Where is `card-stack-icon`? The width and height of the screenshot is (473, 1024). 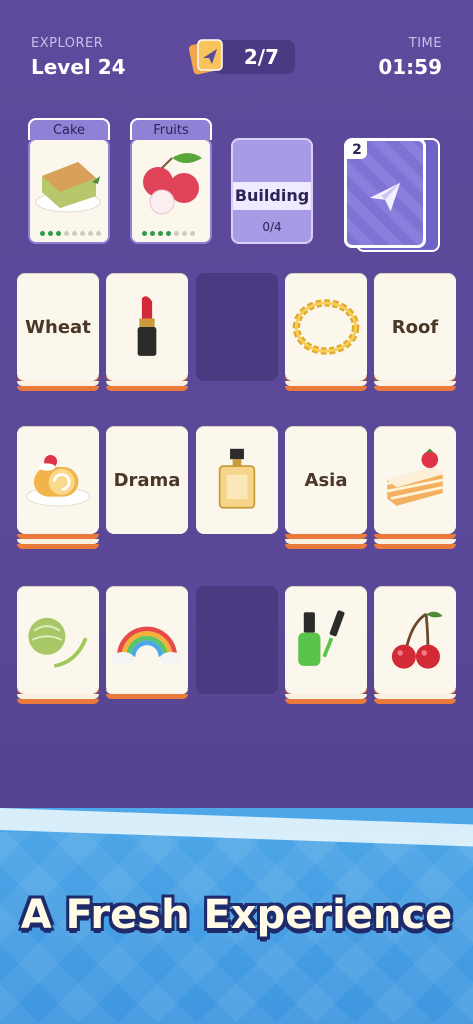 card-stack-icon is located at coordinates (205, 57).